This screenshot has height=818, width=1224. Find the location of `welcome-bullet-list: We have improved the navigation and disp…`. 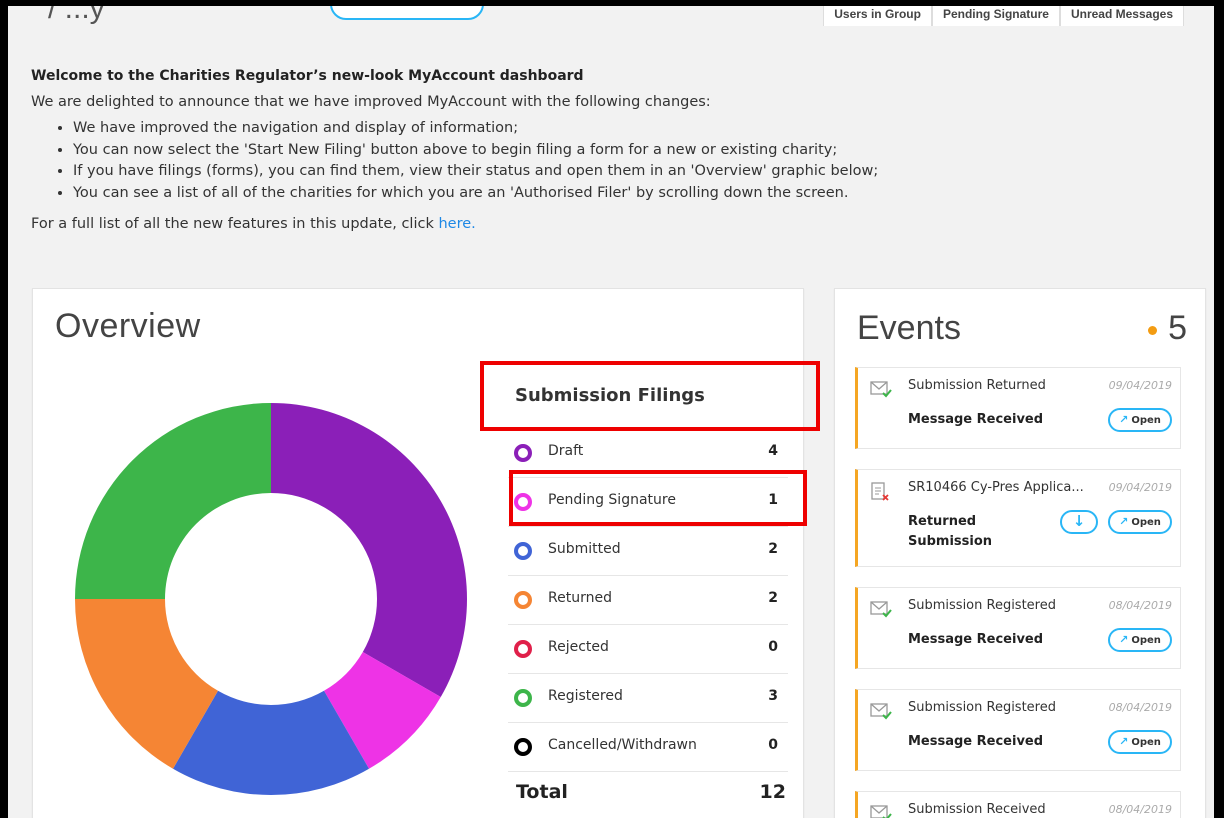

welcome-bullet-list: We have improved the navigation and disp… is located at coordinates (611, 161).